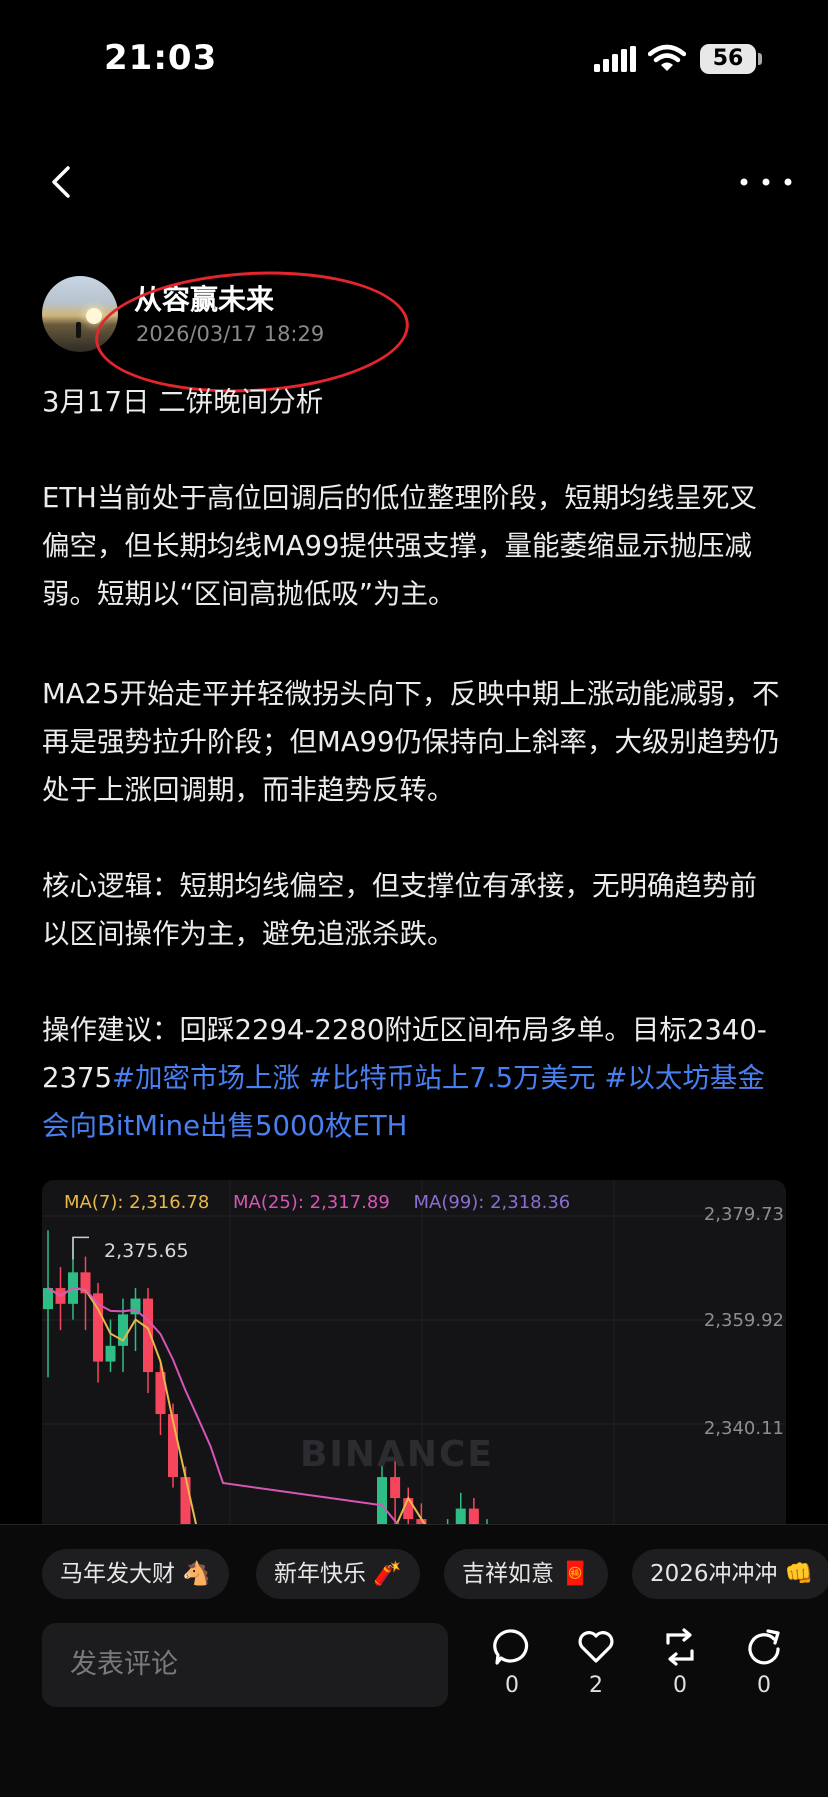 Image resolution: width=828 pixels, height=1797 pixels. What do you see at coordinates (338, 1574) in the screenshot?
I see `quick-reply-chip: 新年快乐 🧨` at bounding box center [338, 1574].